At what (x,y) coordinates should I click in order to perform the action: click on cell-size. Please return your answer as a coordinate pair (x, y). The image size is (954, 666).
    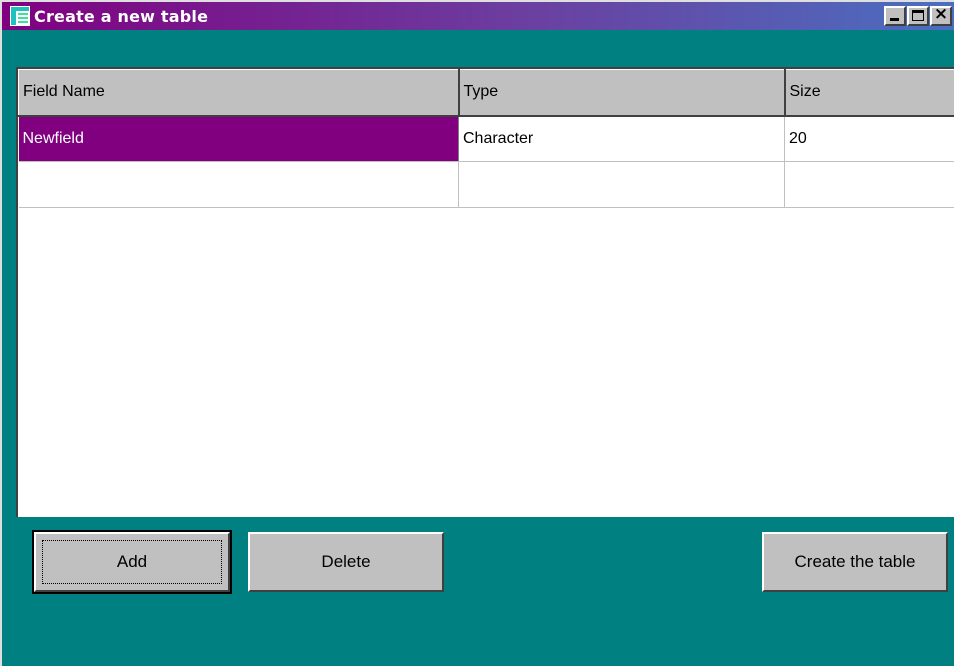
    Looking at the image, I should click on (869, 184).